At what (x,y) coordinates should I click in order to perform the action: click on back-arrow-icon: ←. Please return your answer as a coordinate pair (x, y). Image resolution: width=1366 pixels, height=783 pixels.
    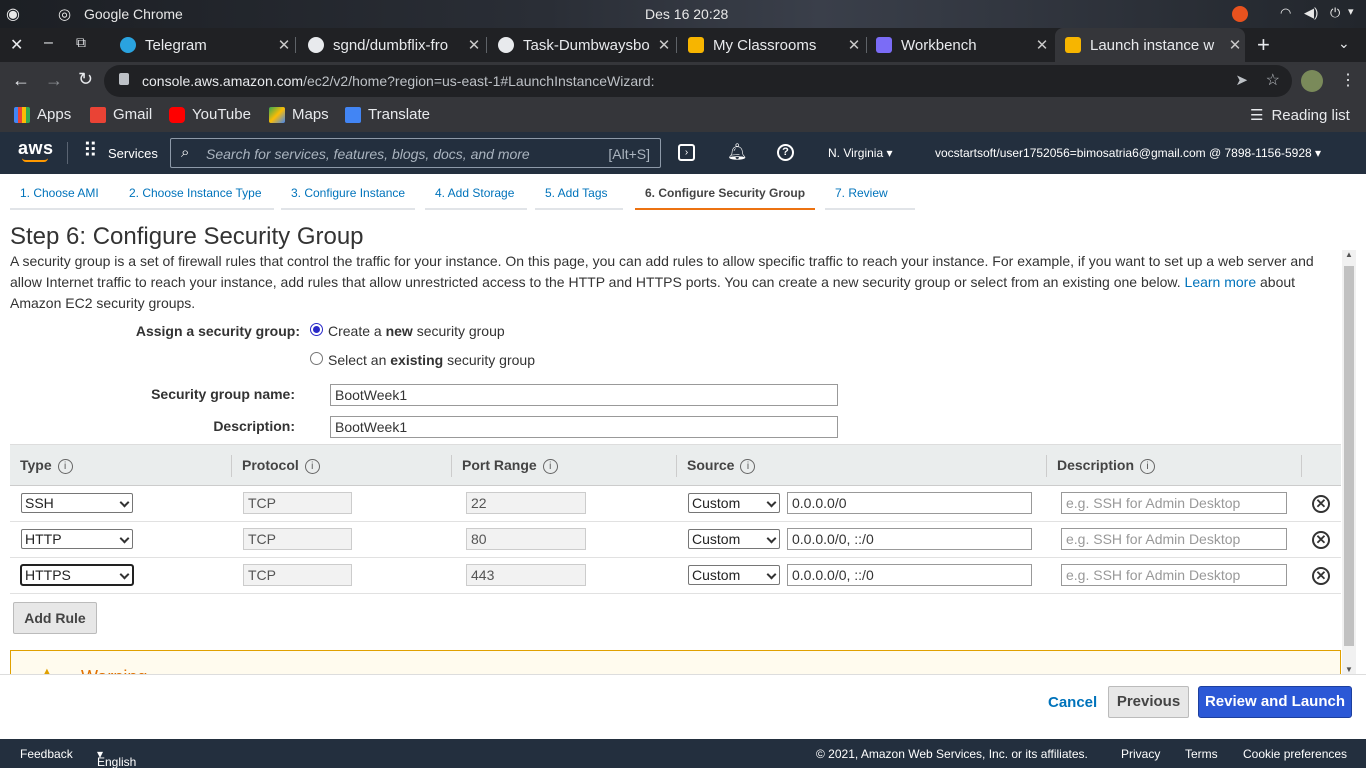
    Looking at the image, I should click on (21, 80).